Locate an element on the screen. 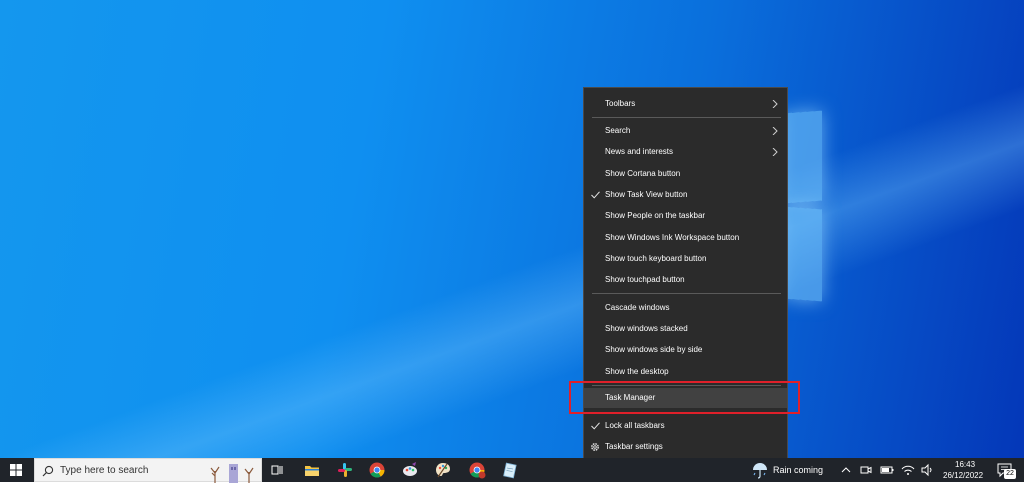 The height and width of the screenshot is (487, 1024). menu-item-windows-stacked: Show windows stacked is located at coordinates (685, 329).